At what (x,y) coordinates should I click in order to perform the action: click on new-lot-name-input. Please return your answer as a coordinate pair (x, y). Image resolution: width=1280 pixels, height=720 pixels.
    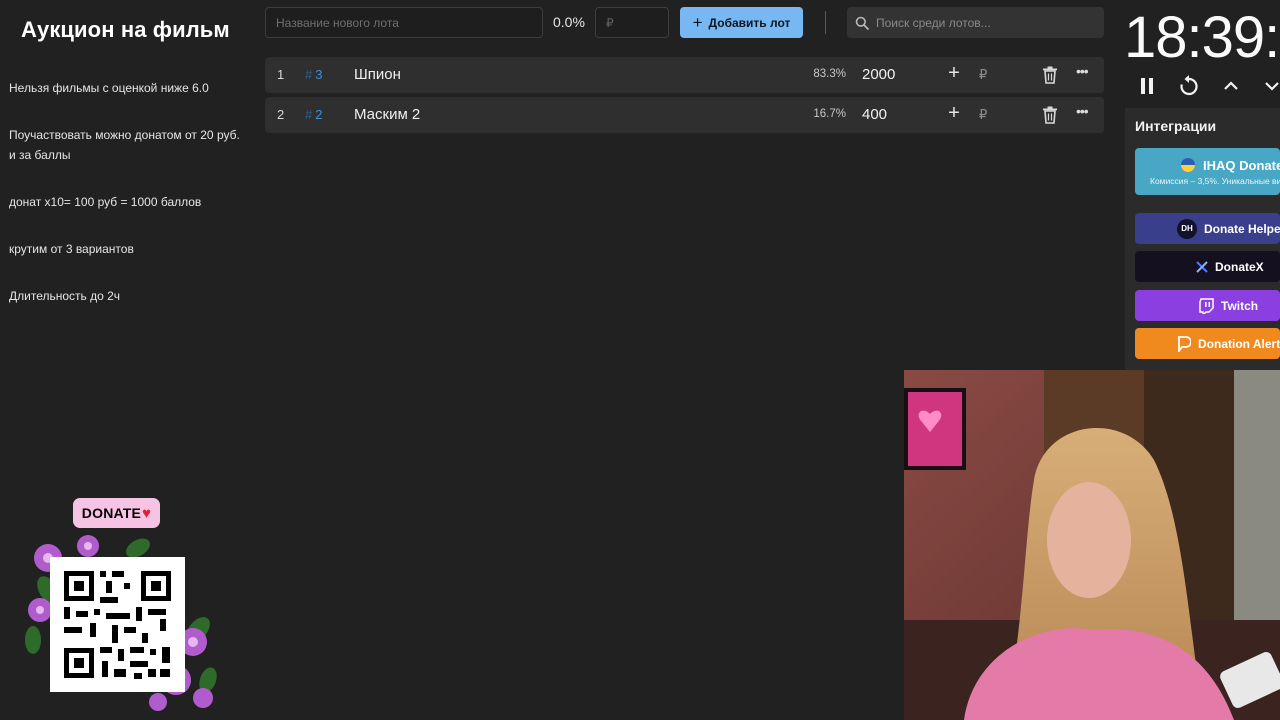
    Looking at the image, I should click on (404, 22).